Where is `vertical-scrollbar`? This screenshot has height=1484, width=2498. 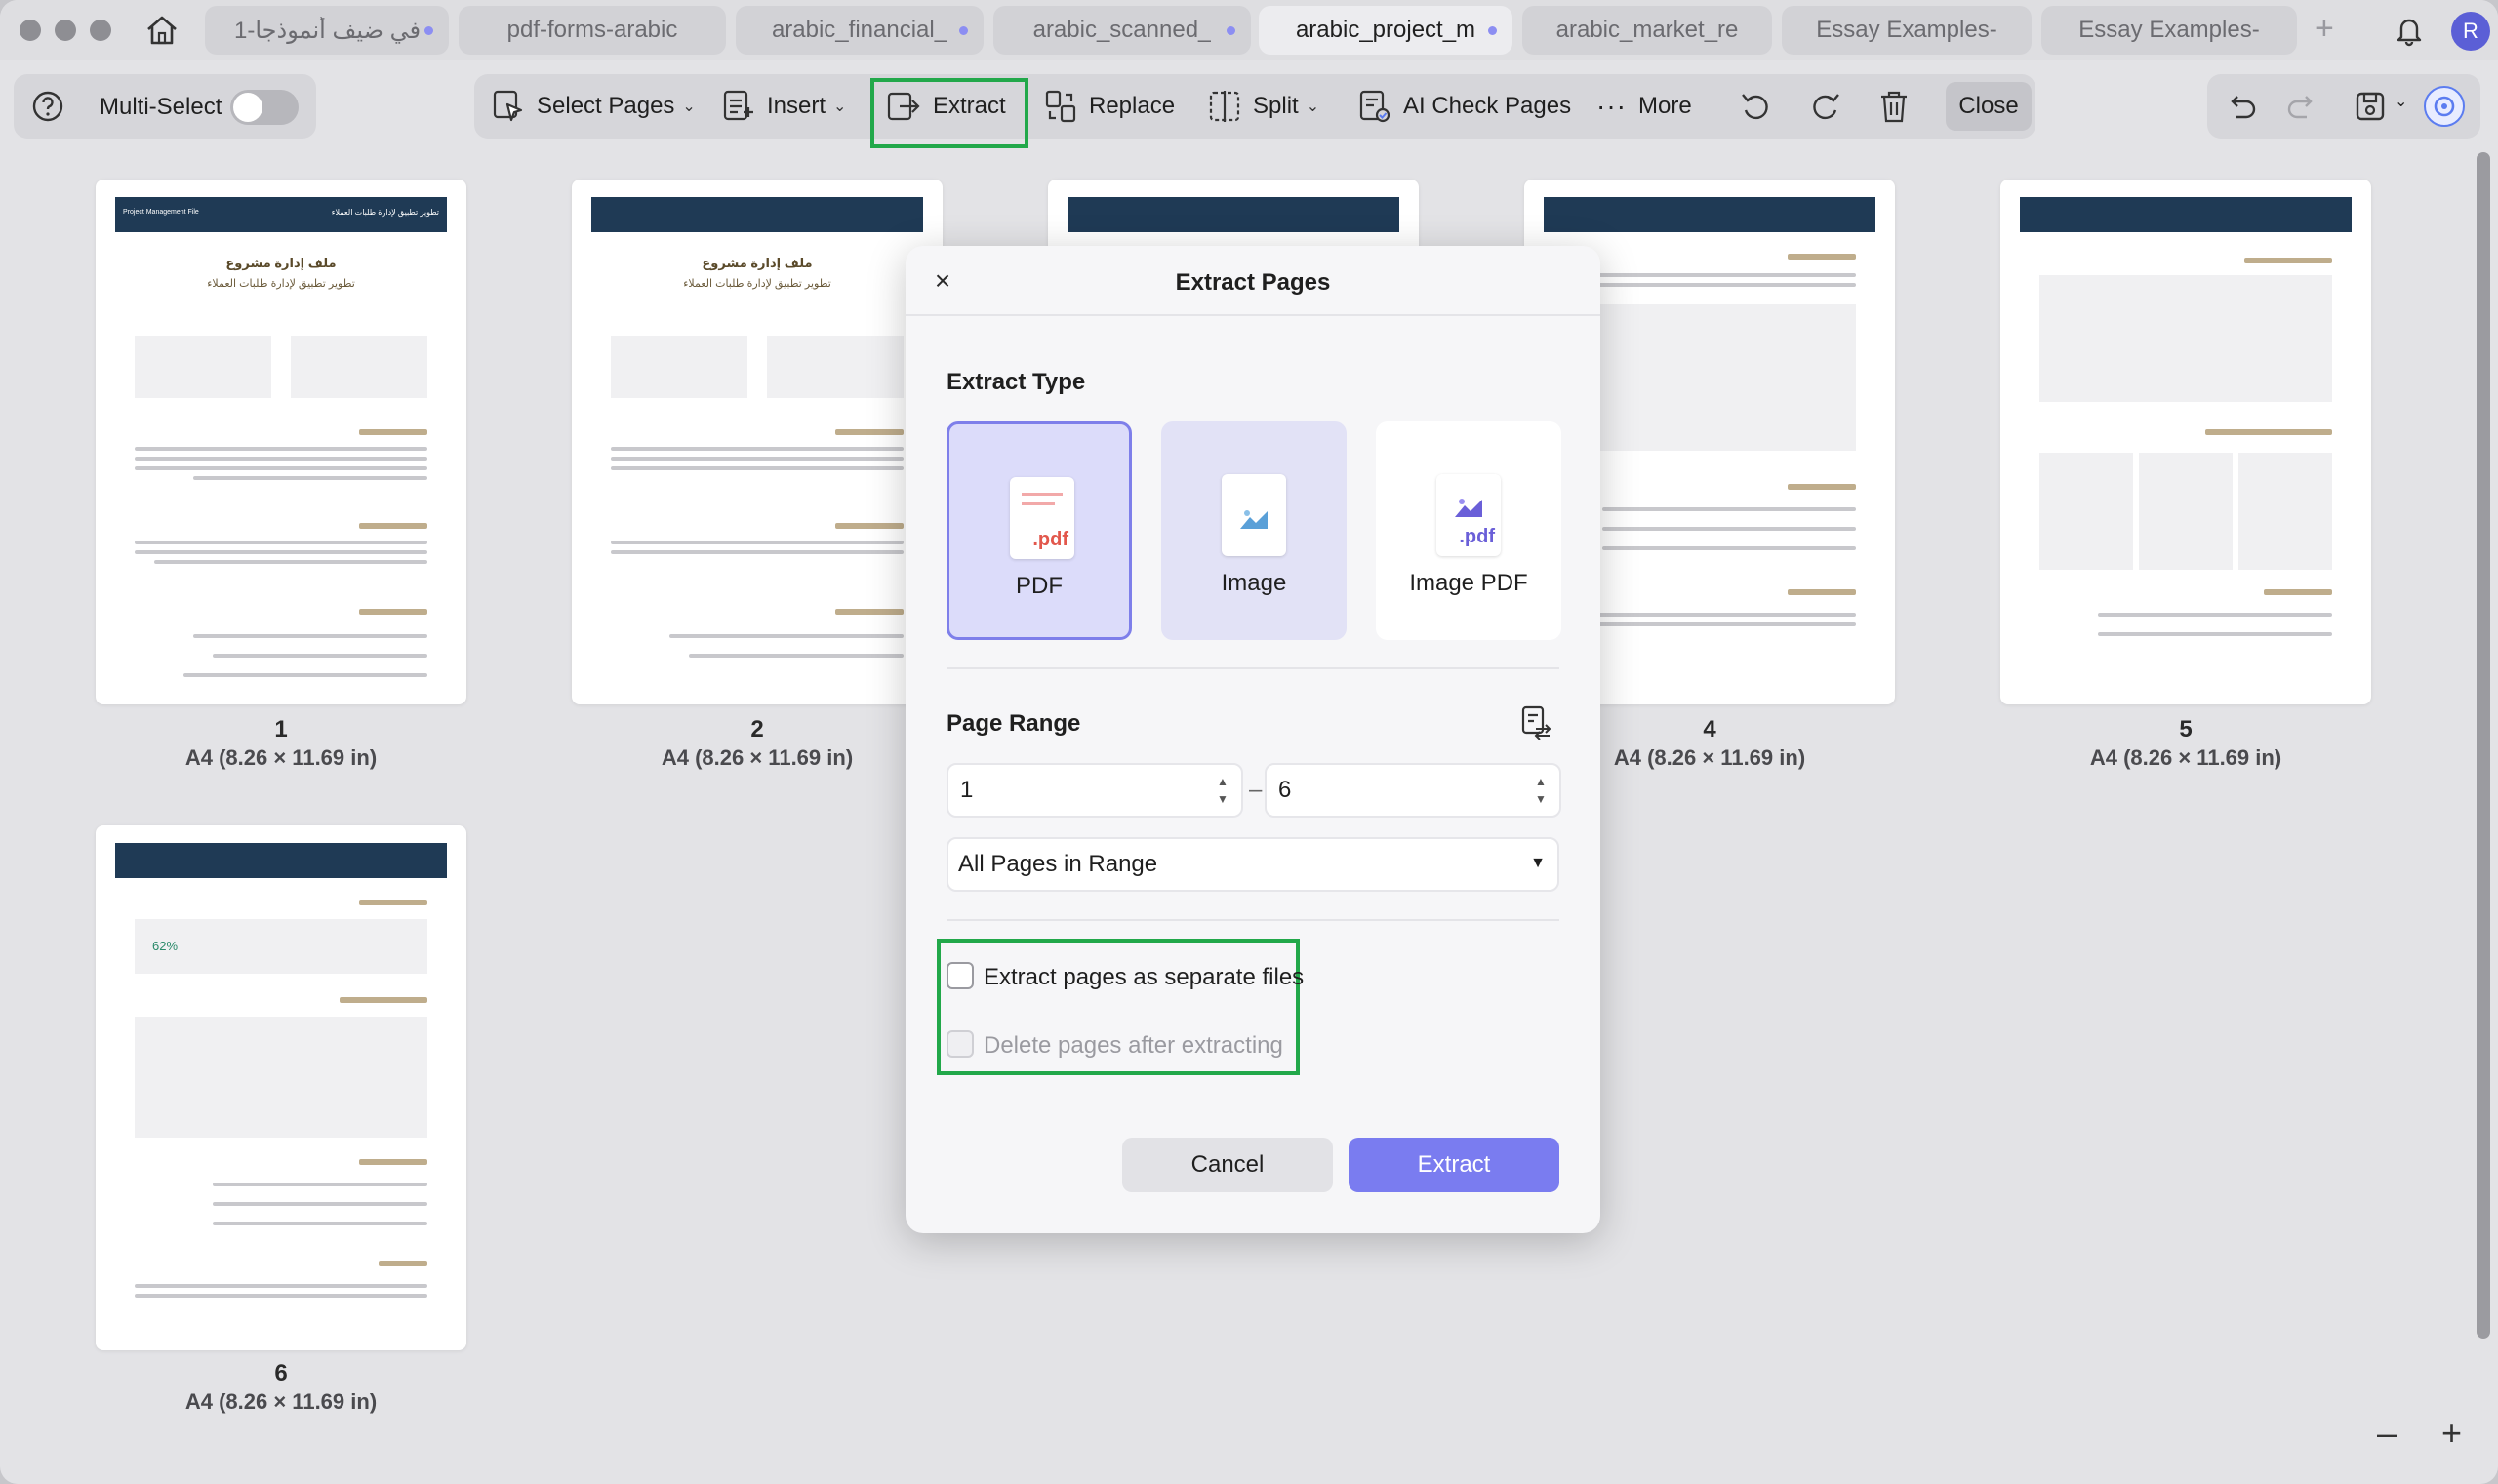
vertical-scrollbar is located at coordinates (2483, 745).